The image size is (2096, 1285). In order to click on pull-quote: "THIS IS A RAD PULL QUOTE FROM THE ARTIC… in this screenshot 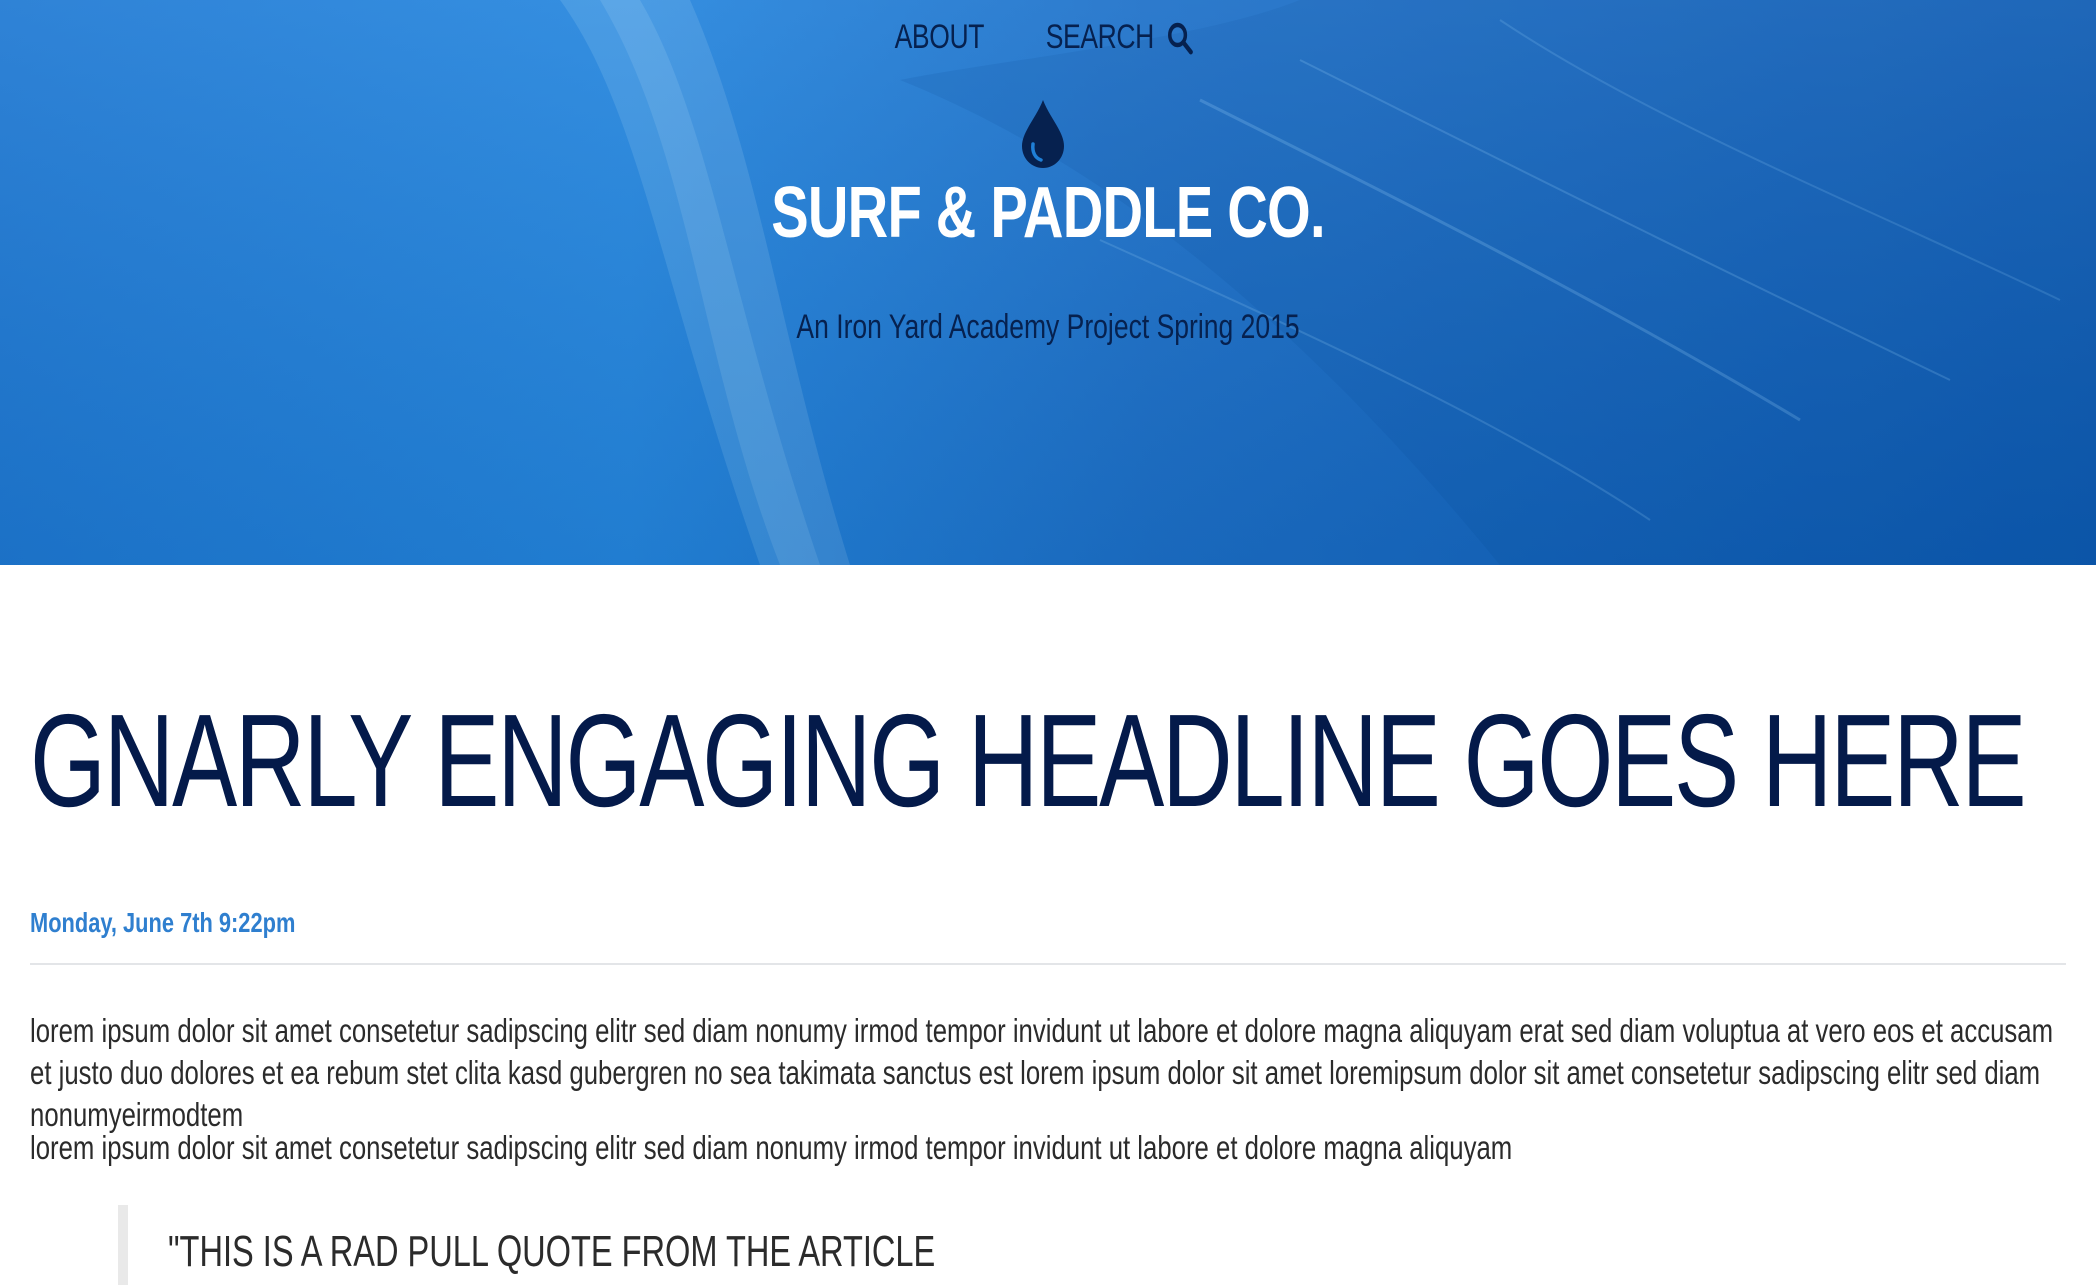, I will do `click(1073, 1245)`.